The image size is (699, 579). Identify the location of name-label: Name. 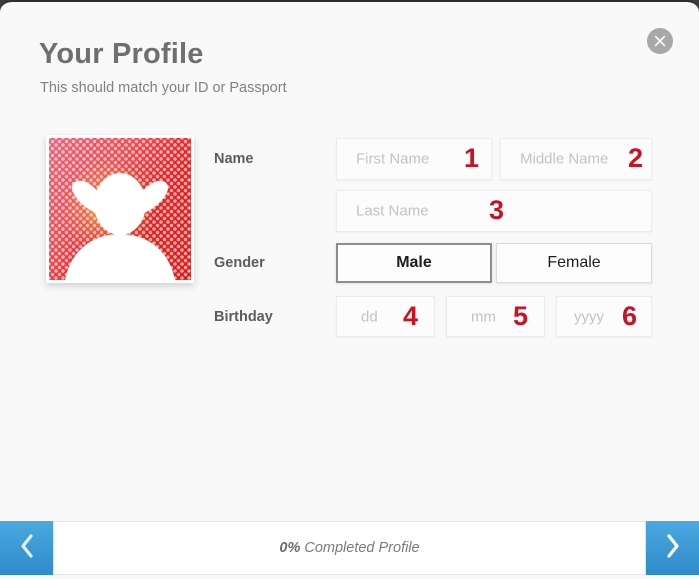
(234, 159).